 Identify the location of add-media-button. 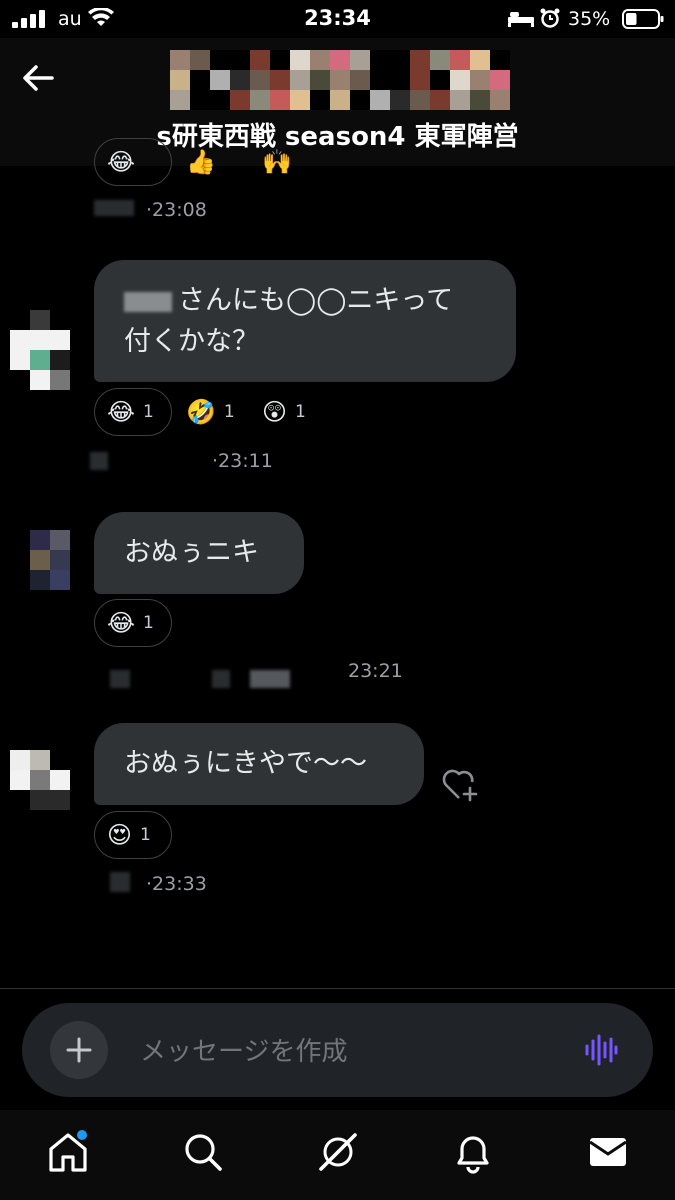
(79, 1050).